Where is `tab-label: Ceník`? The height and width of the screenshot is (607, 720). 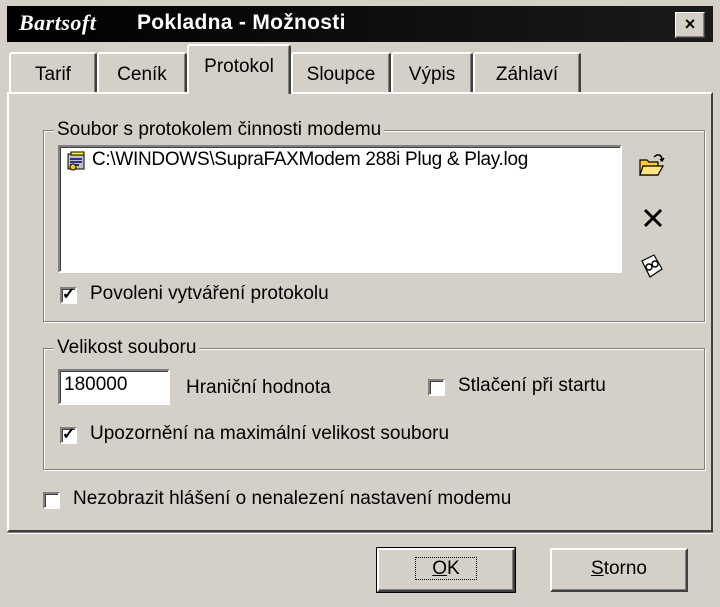 tab-label: Ceník is located at coordinates (142, 74).